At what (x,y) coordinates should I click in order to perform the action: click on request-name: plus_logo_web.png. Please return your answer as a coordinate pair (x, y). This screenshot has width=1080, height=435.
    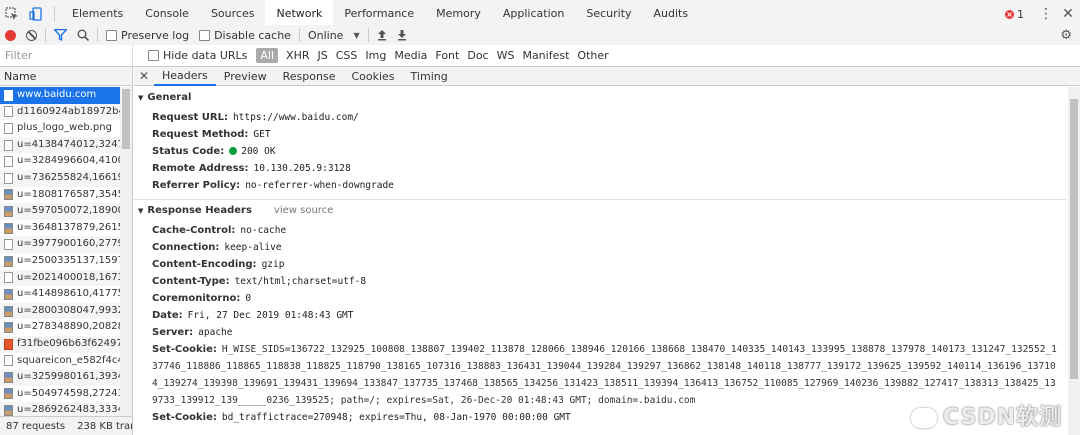
    Looking at the image, I should click on (64, 128).